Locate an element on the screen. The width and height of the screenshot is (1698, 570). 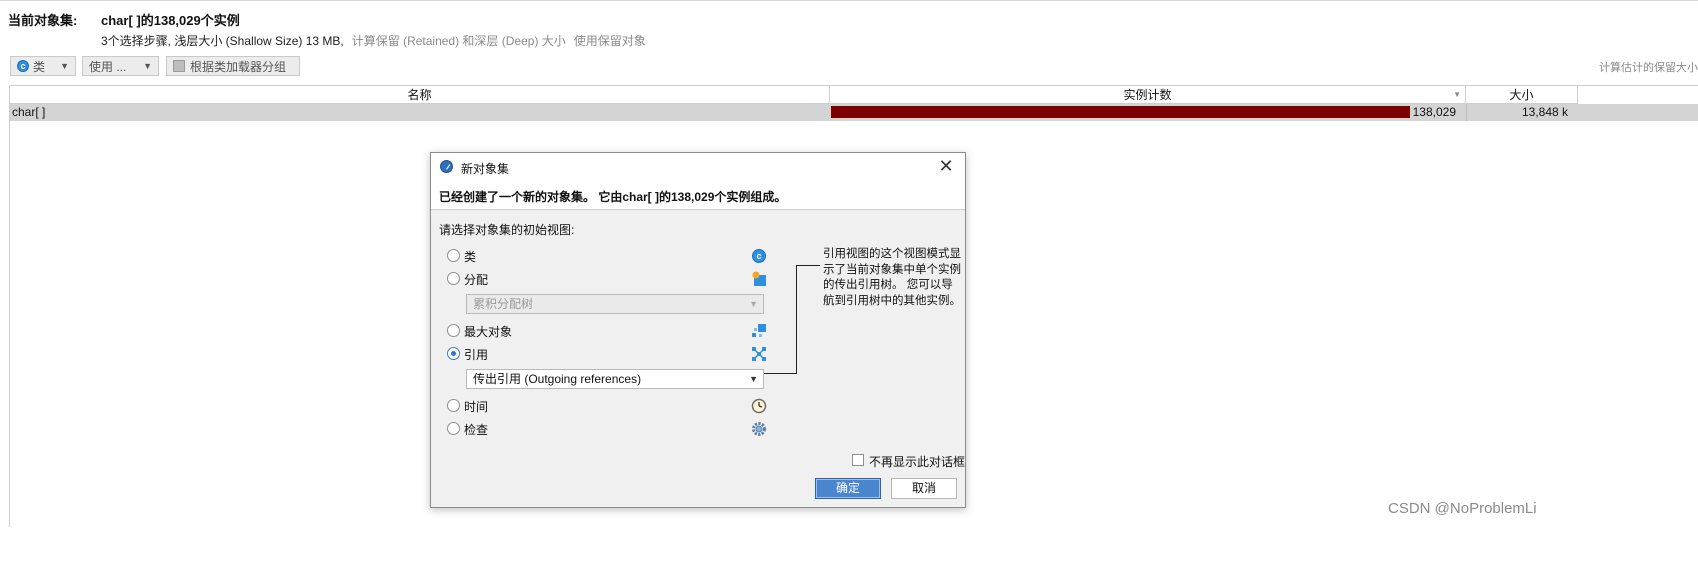
radio-class is located at coordinates (453, 255).